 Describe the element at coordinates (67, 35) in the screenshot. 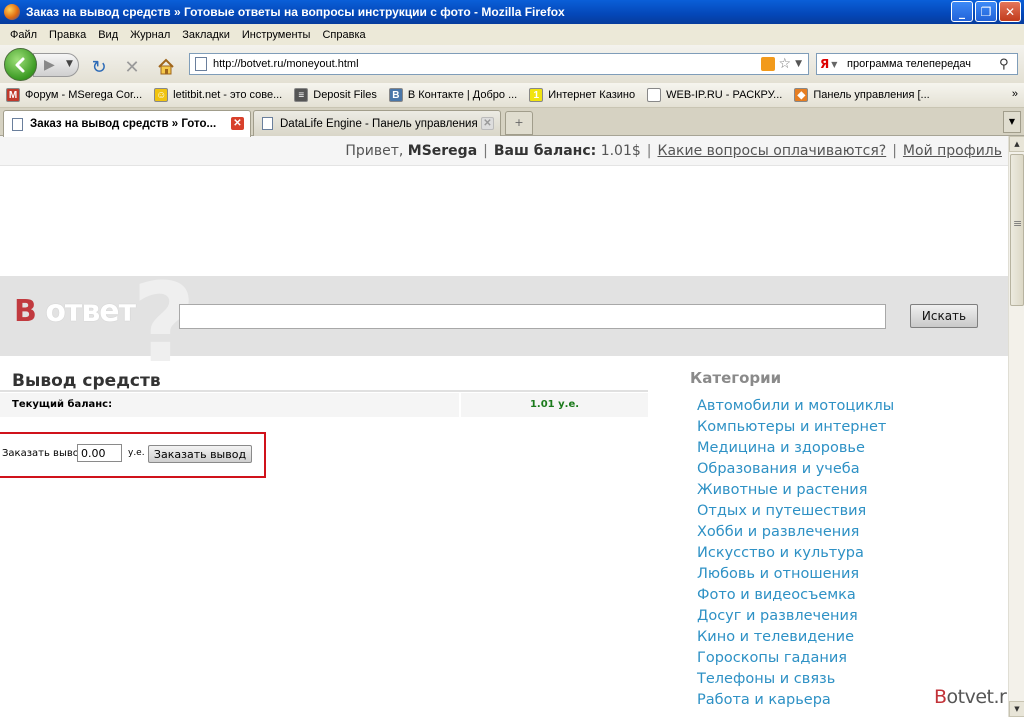

I see `menu-edit: Правка` at that location.